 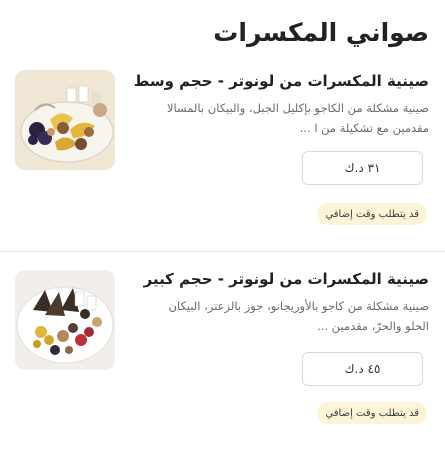 What do you see at coordinates (222, 251) in the screenshot?
I see `divider` at bounding box center [222, 251].